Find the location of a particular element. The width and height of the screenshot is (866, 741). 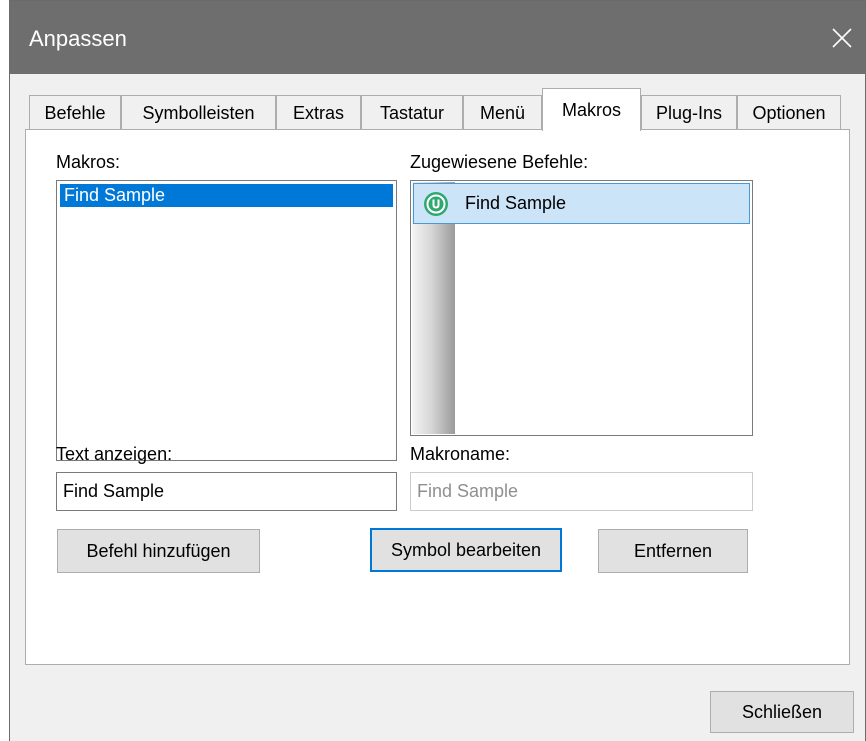

tab-makros: Makros is located at coordinates (591, 109).